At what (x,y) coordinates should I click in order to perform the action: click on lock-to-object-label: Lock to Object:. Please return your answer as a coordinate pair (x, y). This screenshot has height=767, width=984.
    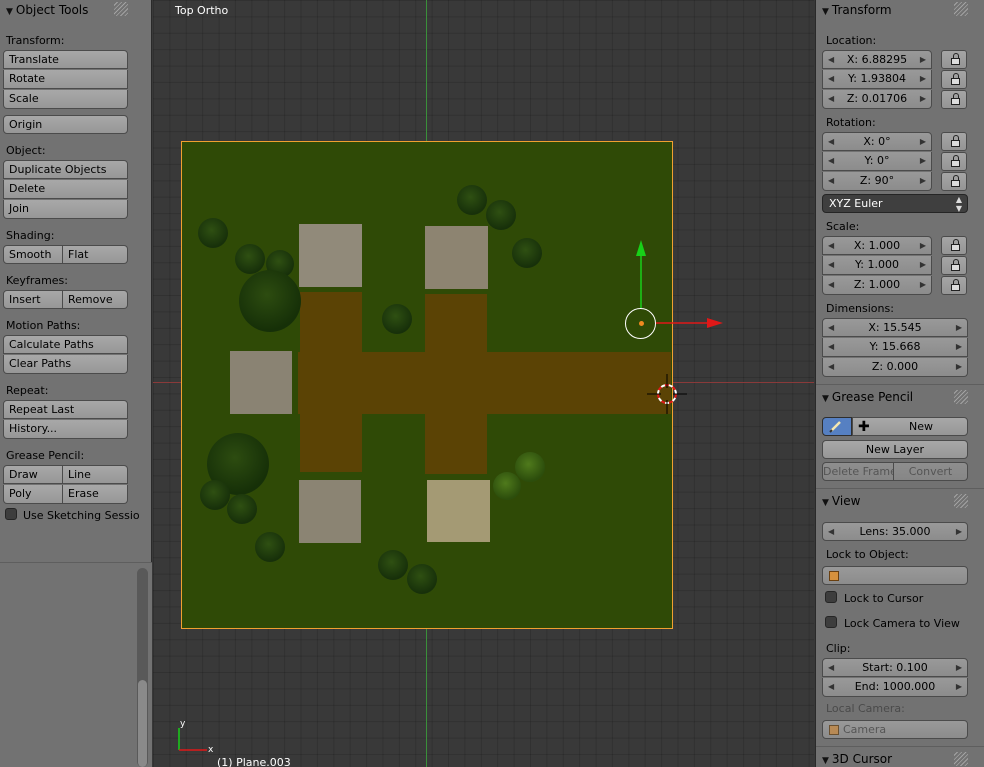
    Looking at the image, I should click on (867, 554).